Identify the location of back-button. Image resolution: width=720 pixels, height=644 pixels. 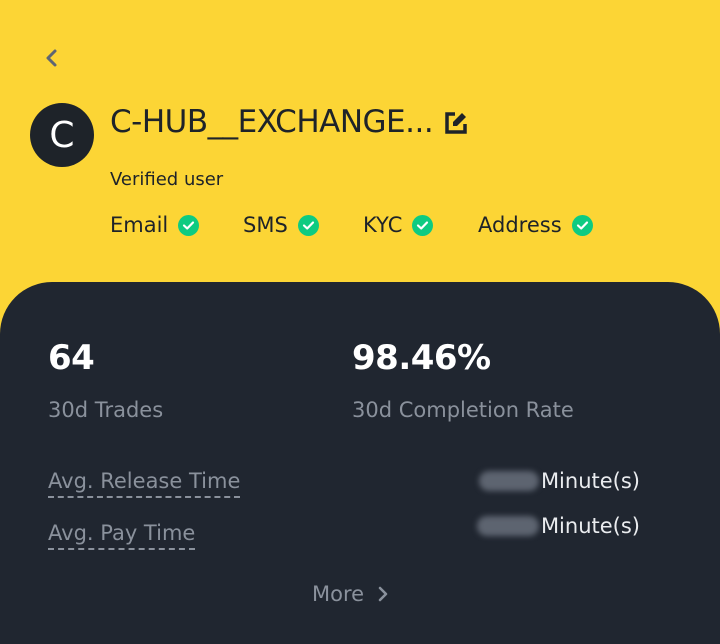
(52, 58).